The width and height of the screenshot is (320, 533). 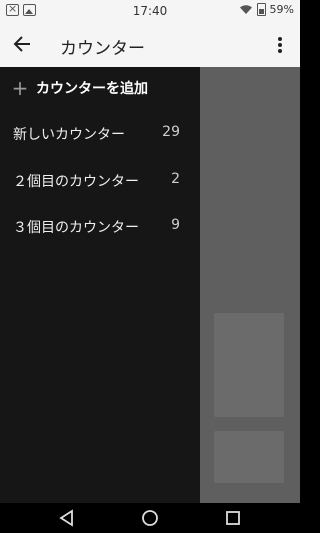 I want to click on status-system: 59%, so click(x=266, y=9).